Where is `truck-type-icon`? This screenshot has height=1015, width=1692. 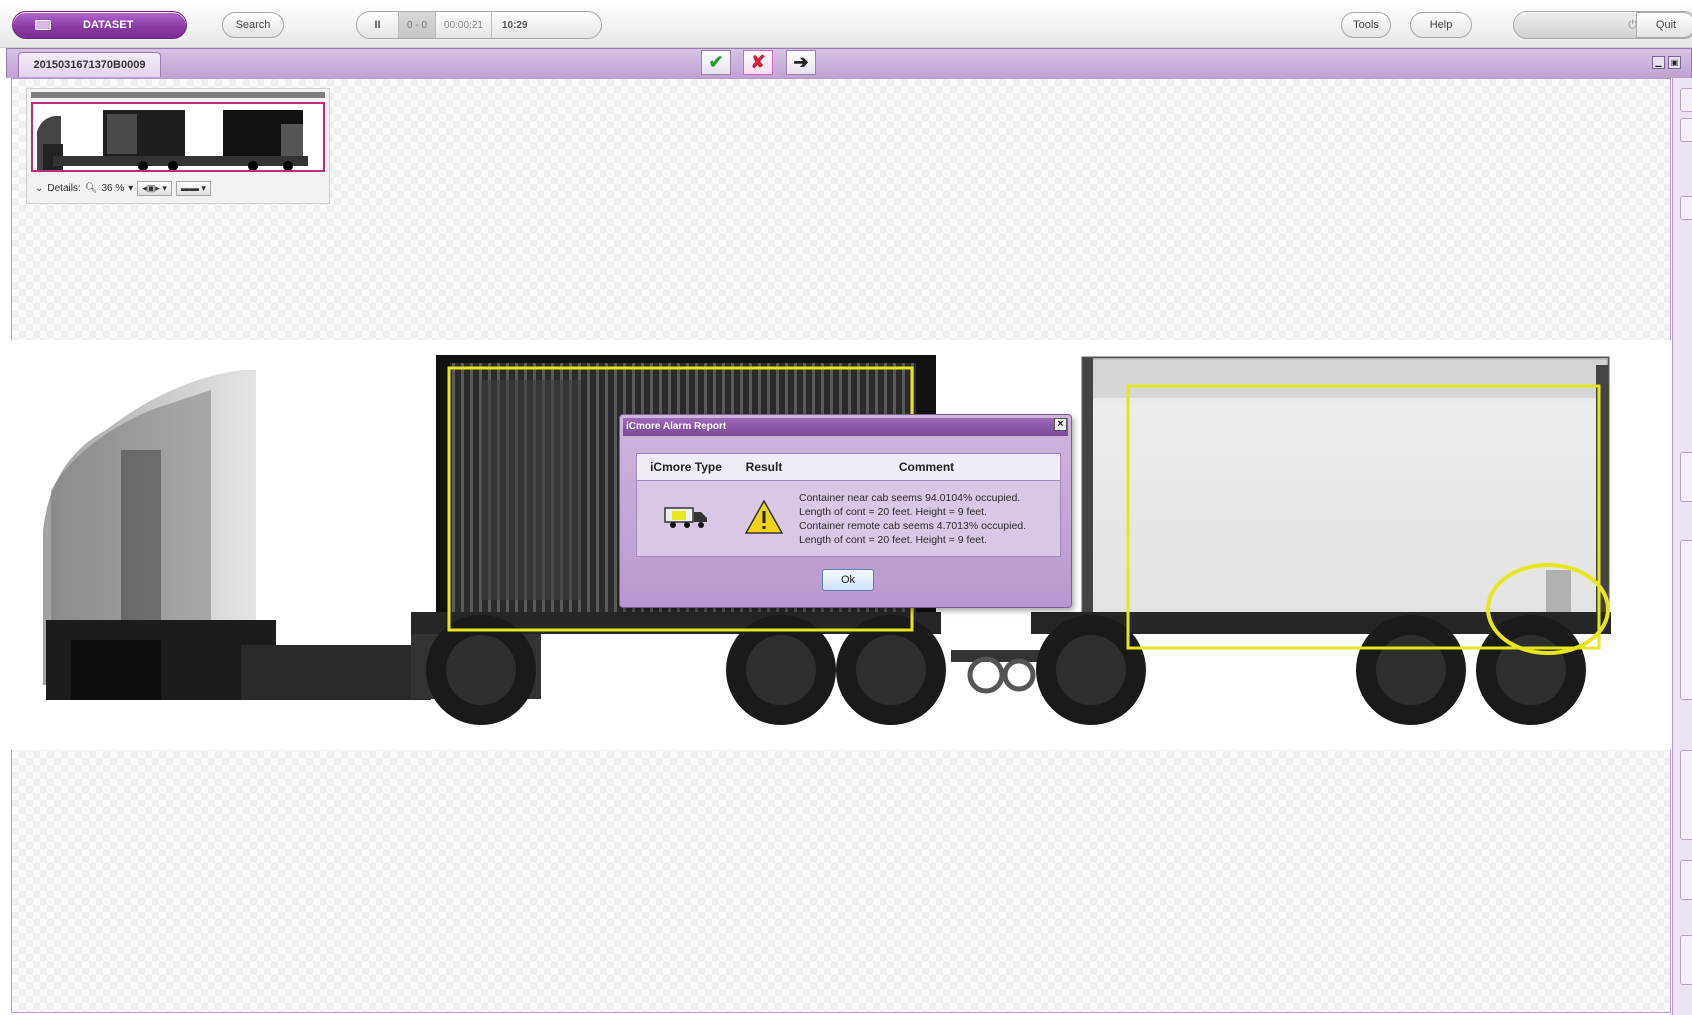 truck-type-icon is located at coordinates (686, 519).